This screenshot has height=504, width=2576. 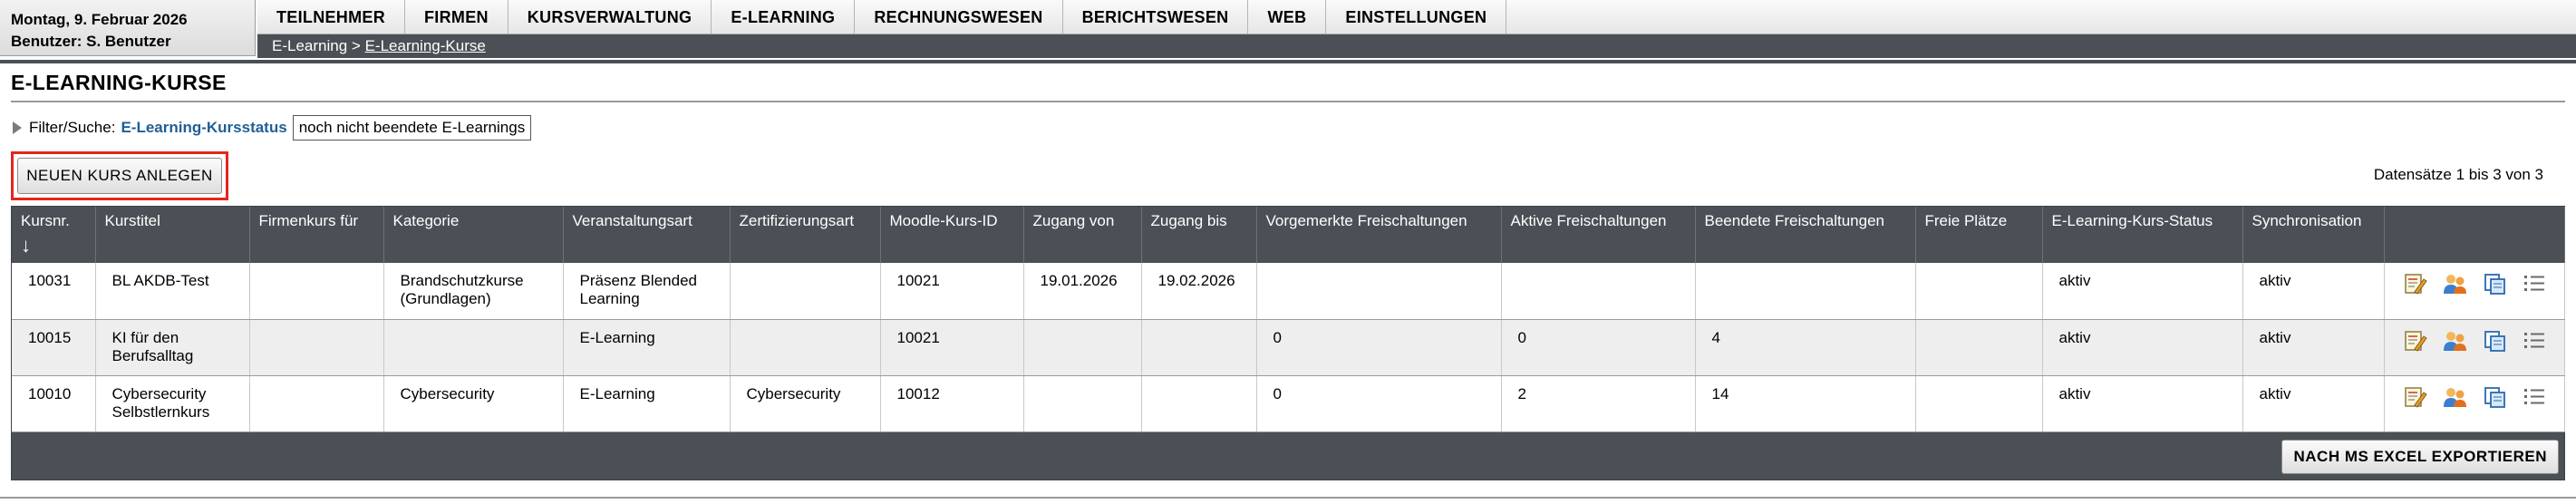 What do you see at coordinates (172, 235) in the screenshot?
I see `column-header: Kurstitel` at bounding box center [172, 235].